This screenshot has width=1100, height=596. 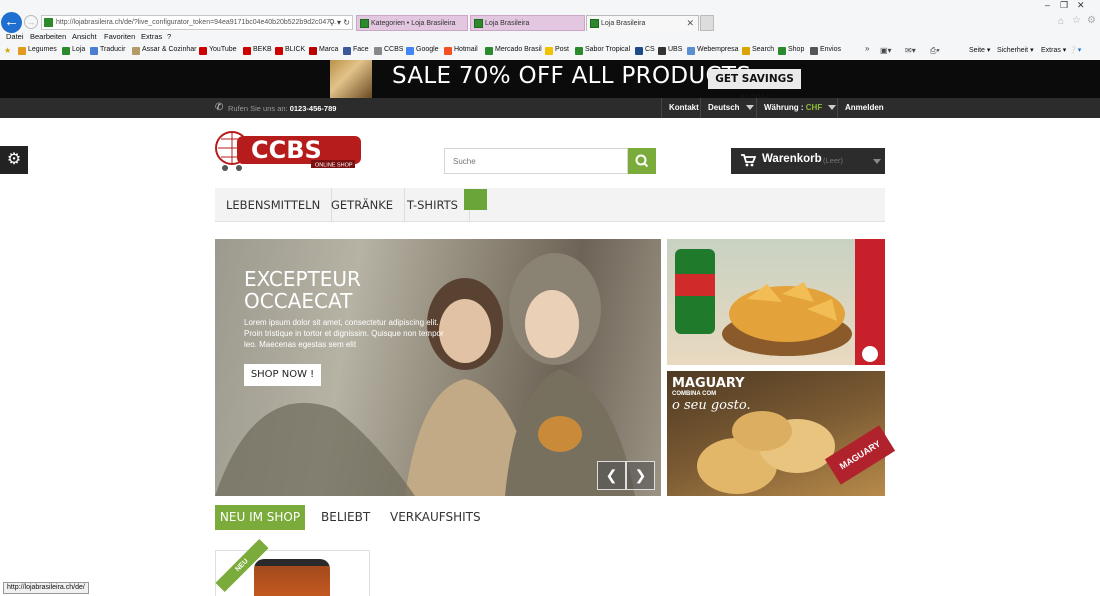 What do you see at coordinates (1075, 50) in the screenshot?
I see `help-icon: ❔▾` at bounding box center [1075, 50].